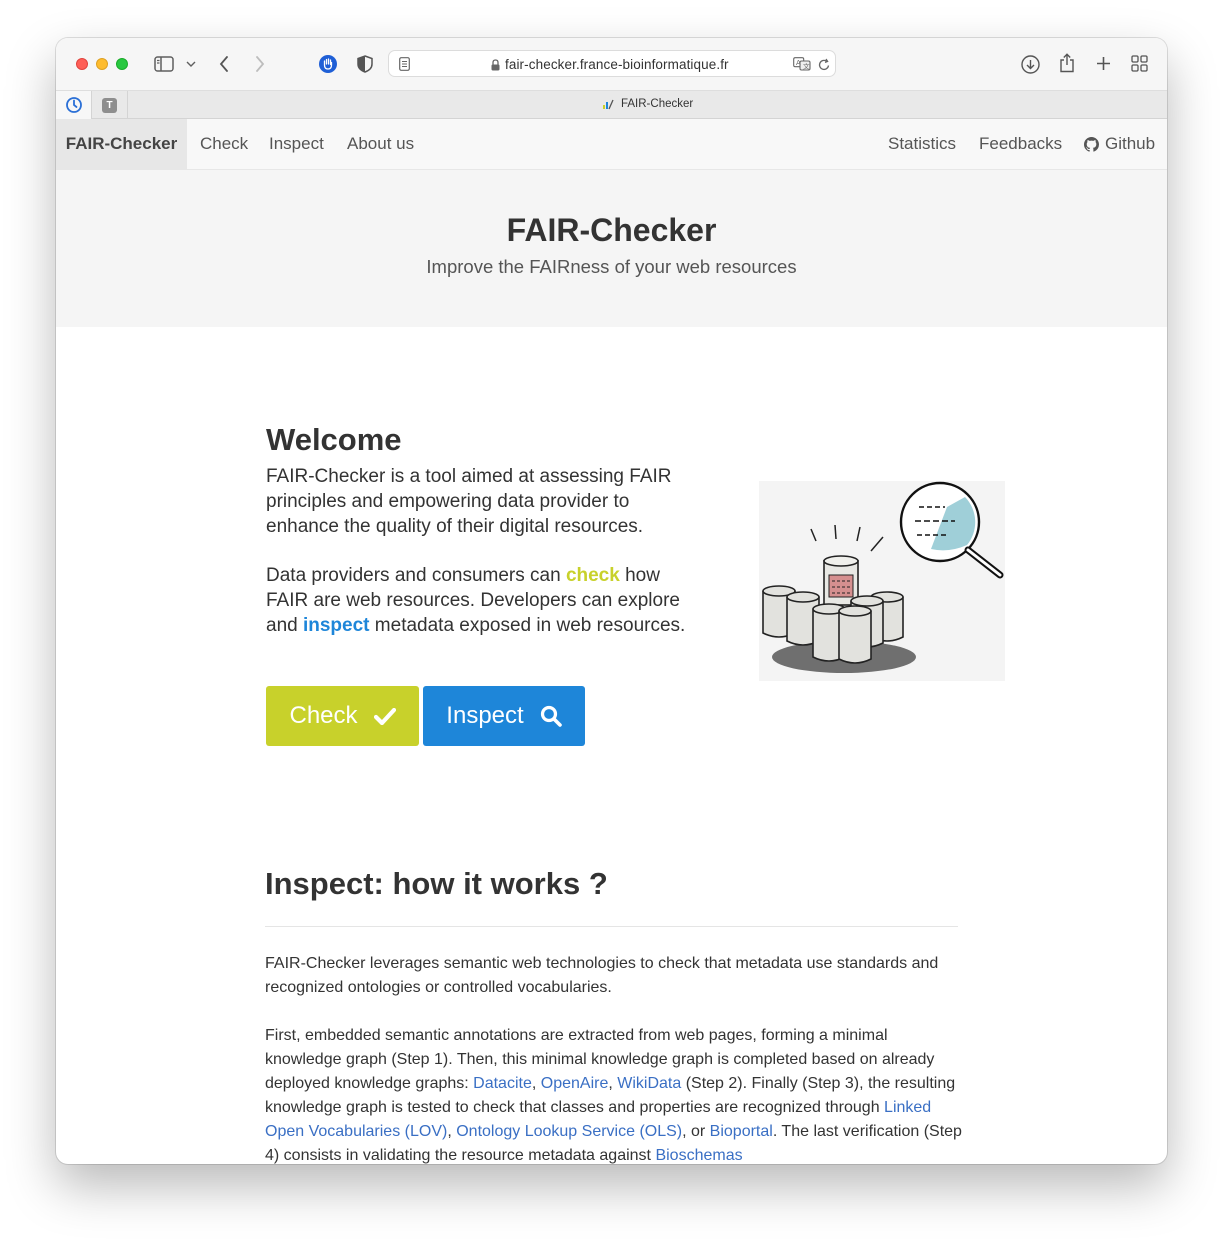  I want to click on checkmark-icon, so click(384, 716).